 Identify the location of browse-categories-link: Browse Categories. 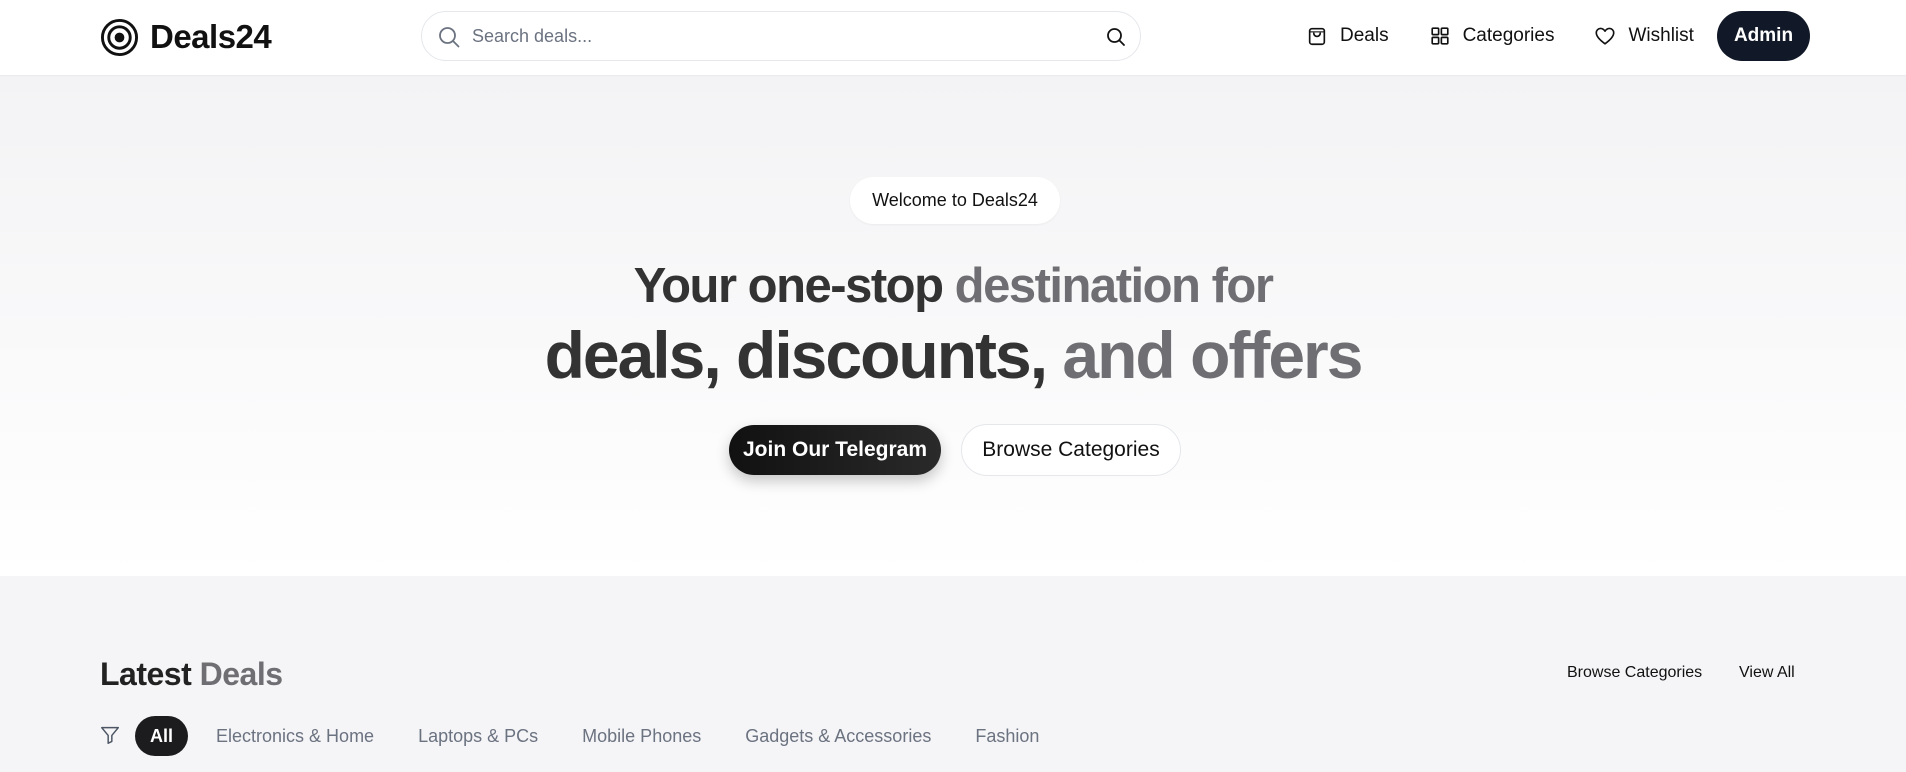
(1634, 673).